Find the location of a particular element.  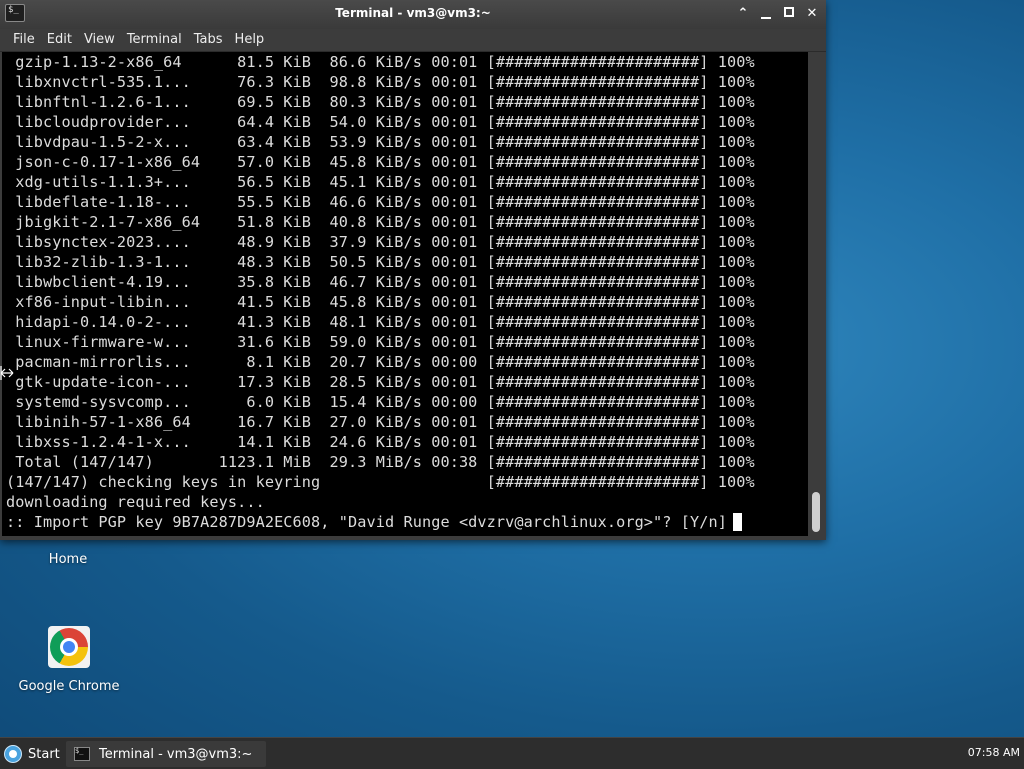

close-button: ✕ is located at coordinates (812, 14).